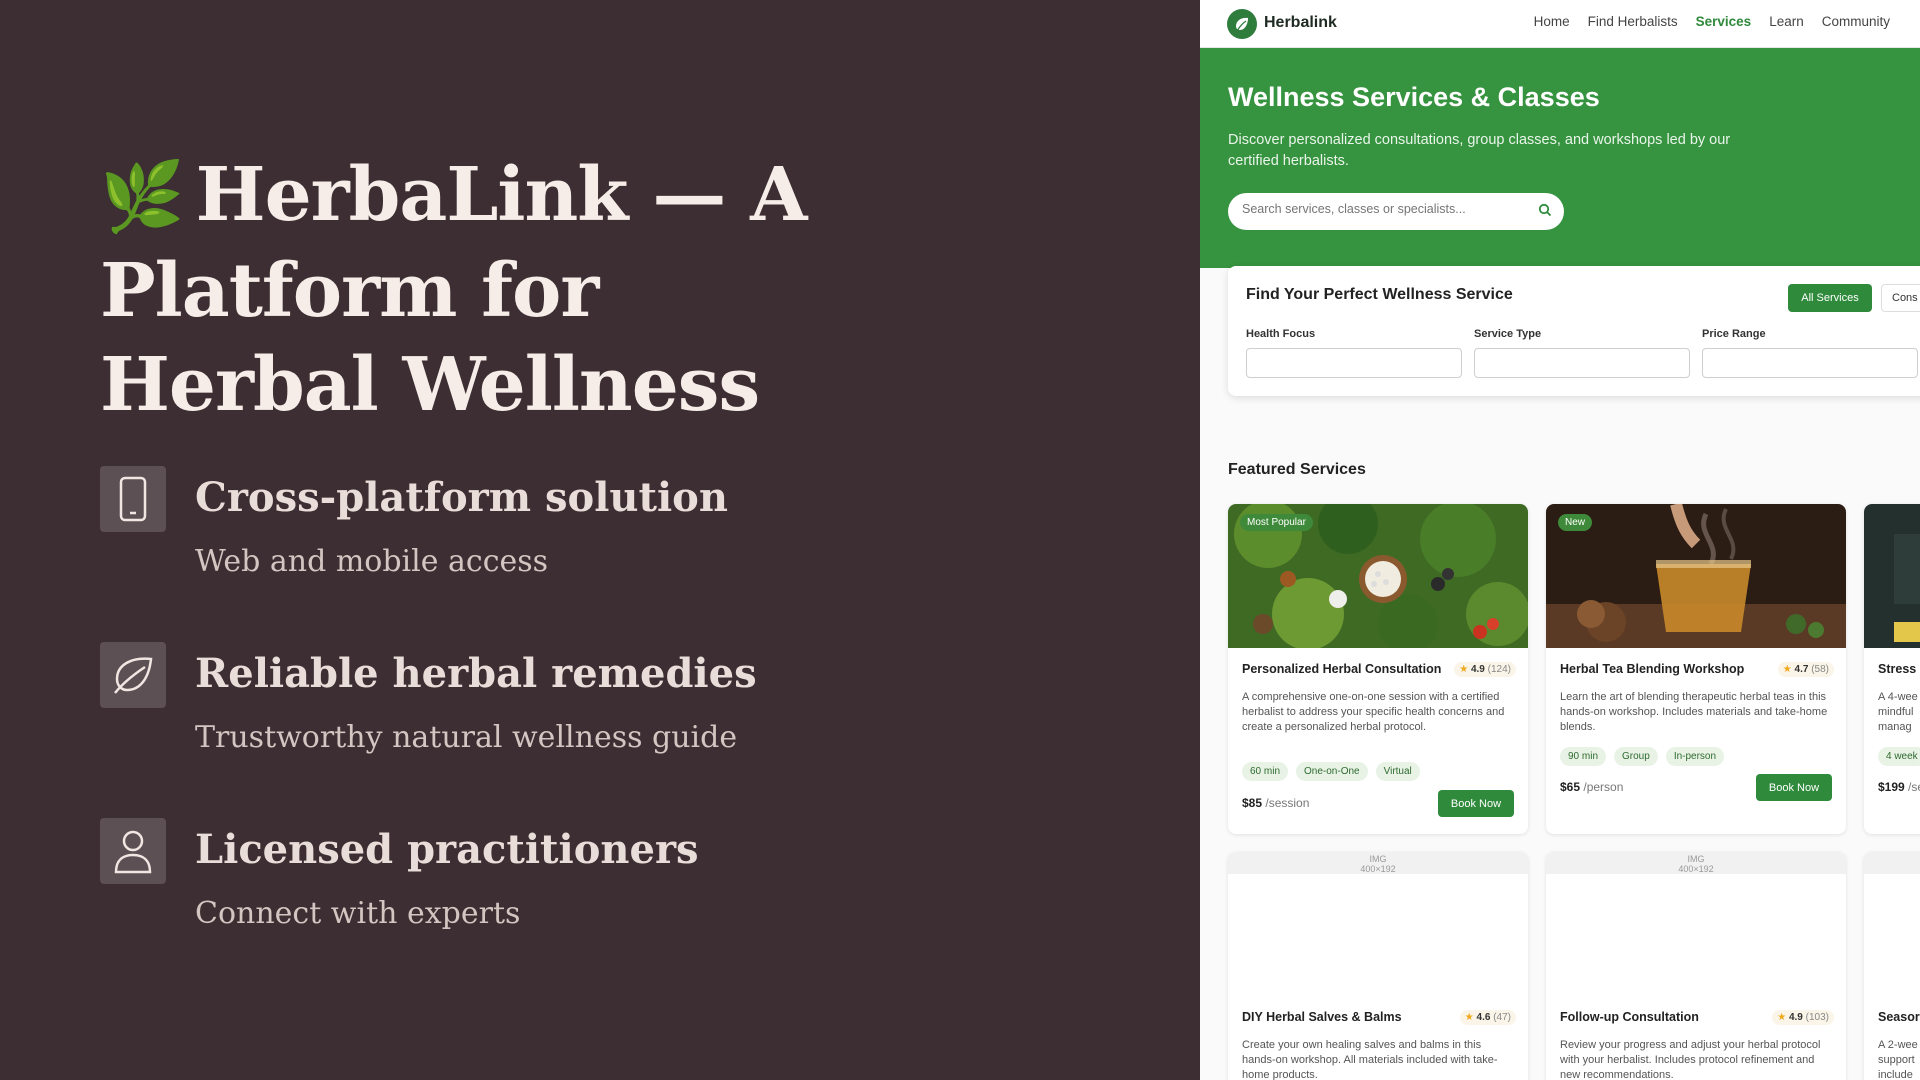 Image resolution: width=1920 pixels, height=1080 pixels. I want to click on feature-title: Reliable herbal remedies, so click(476, 673).